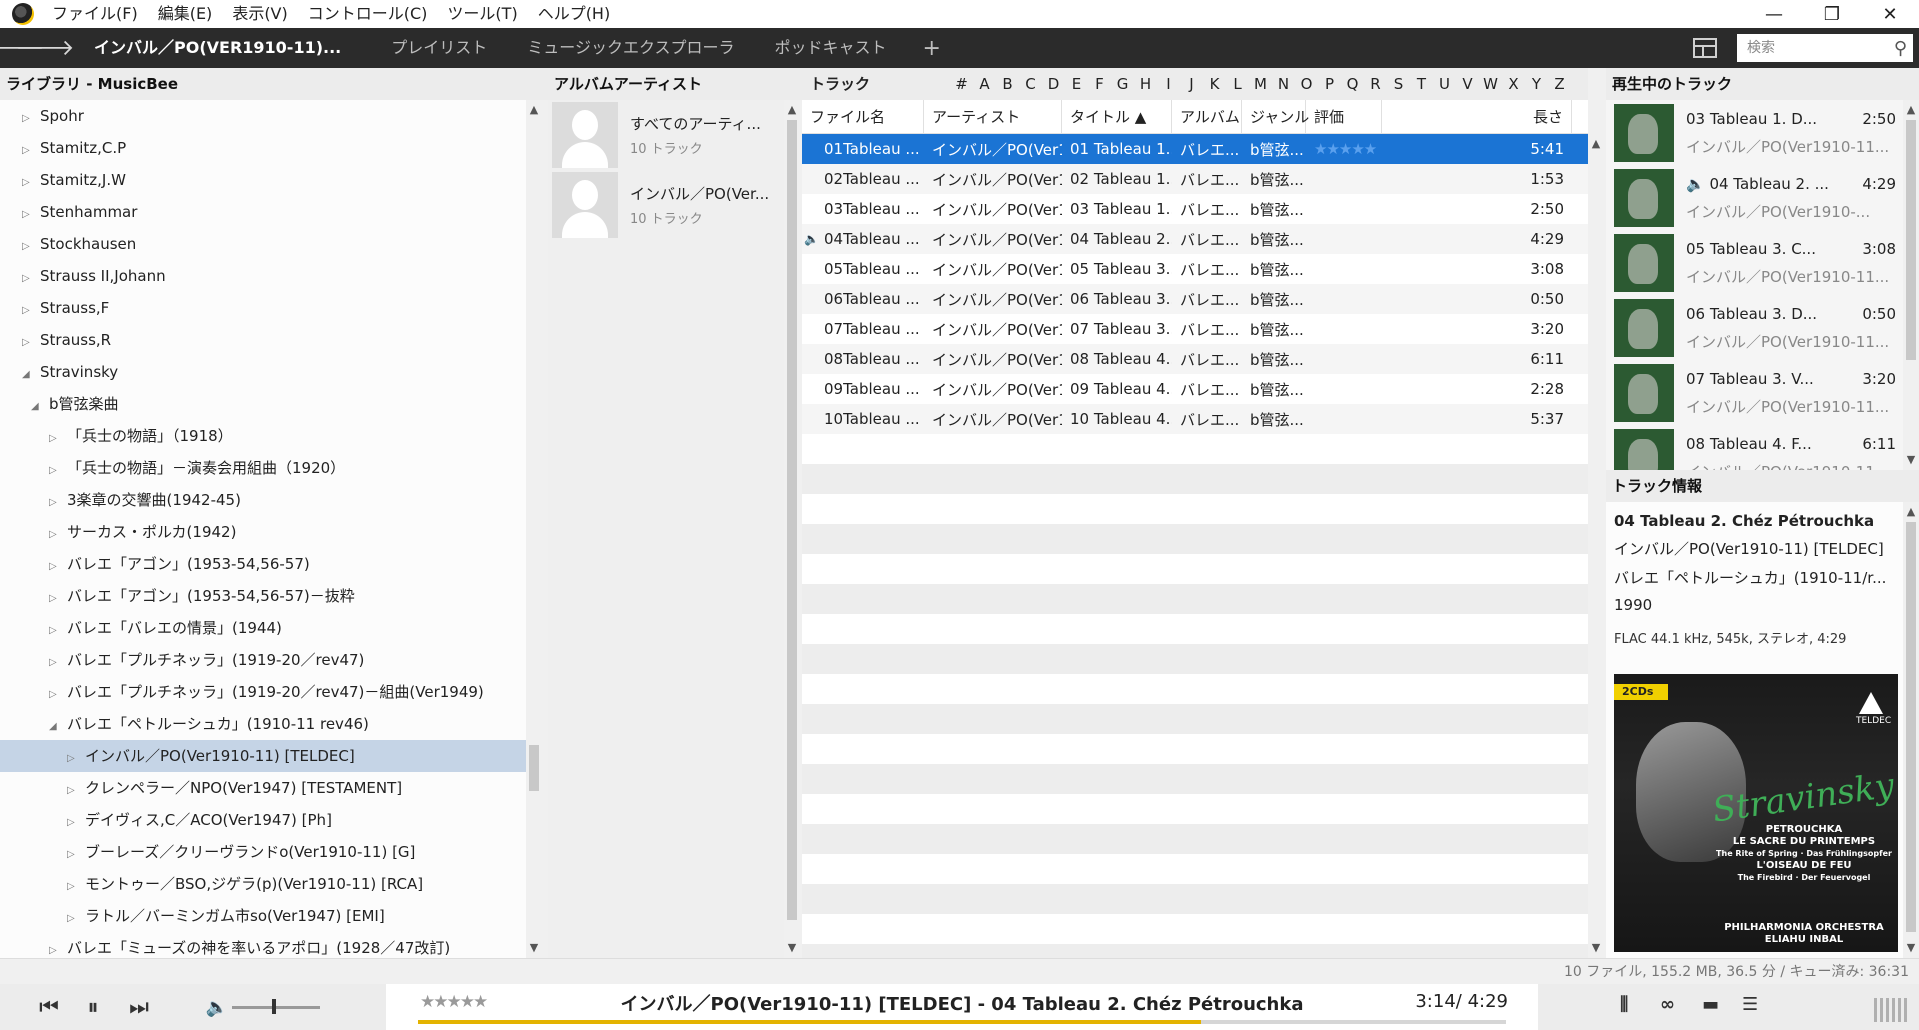 This screenshot has height=1030, width=1919. What do you see at coordinates (1900, 48) in the screenshot?
I see `search-icon: ⚲` at bounding box center [1900, 48].